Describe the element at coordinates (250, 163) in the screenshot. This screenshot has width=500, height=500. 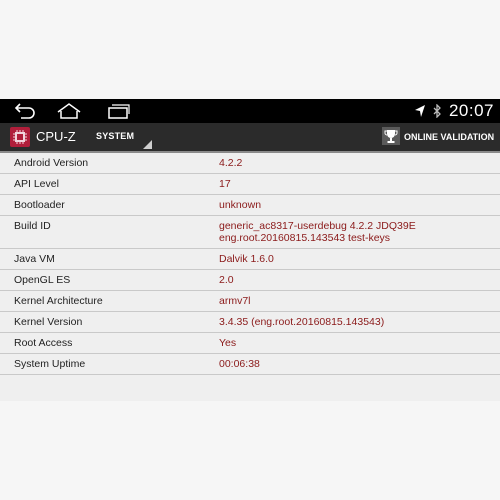
I see `list-item-android-version: Android Version 4.2.2` at that location.